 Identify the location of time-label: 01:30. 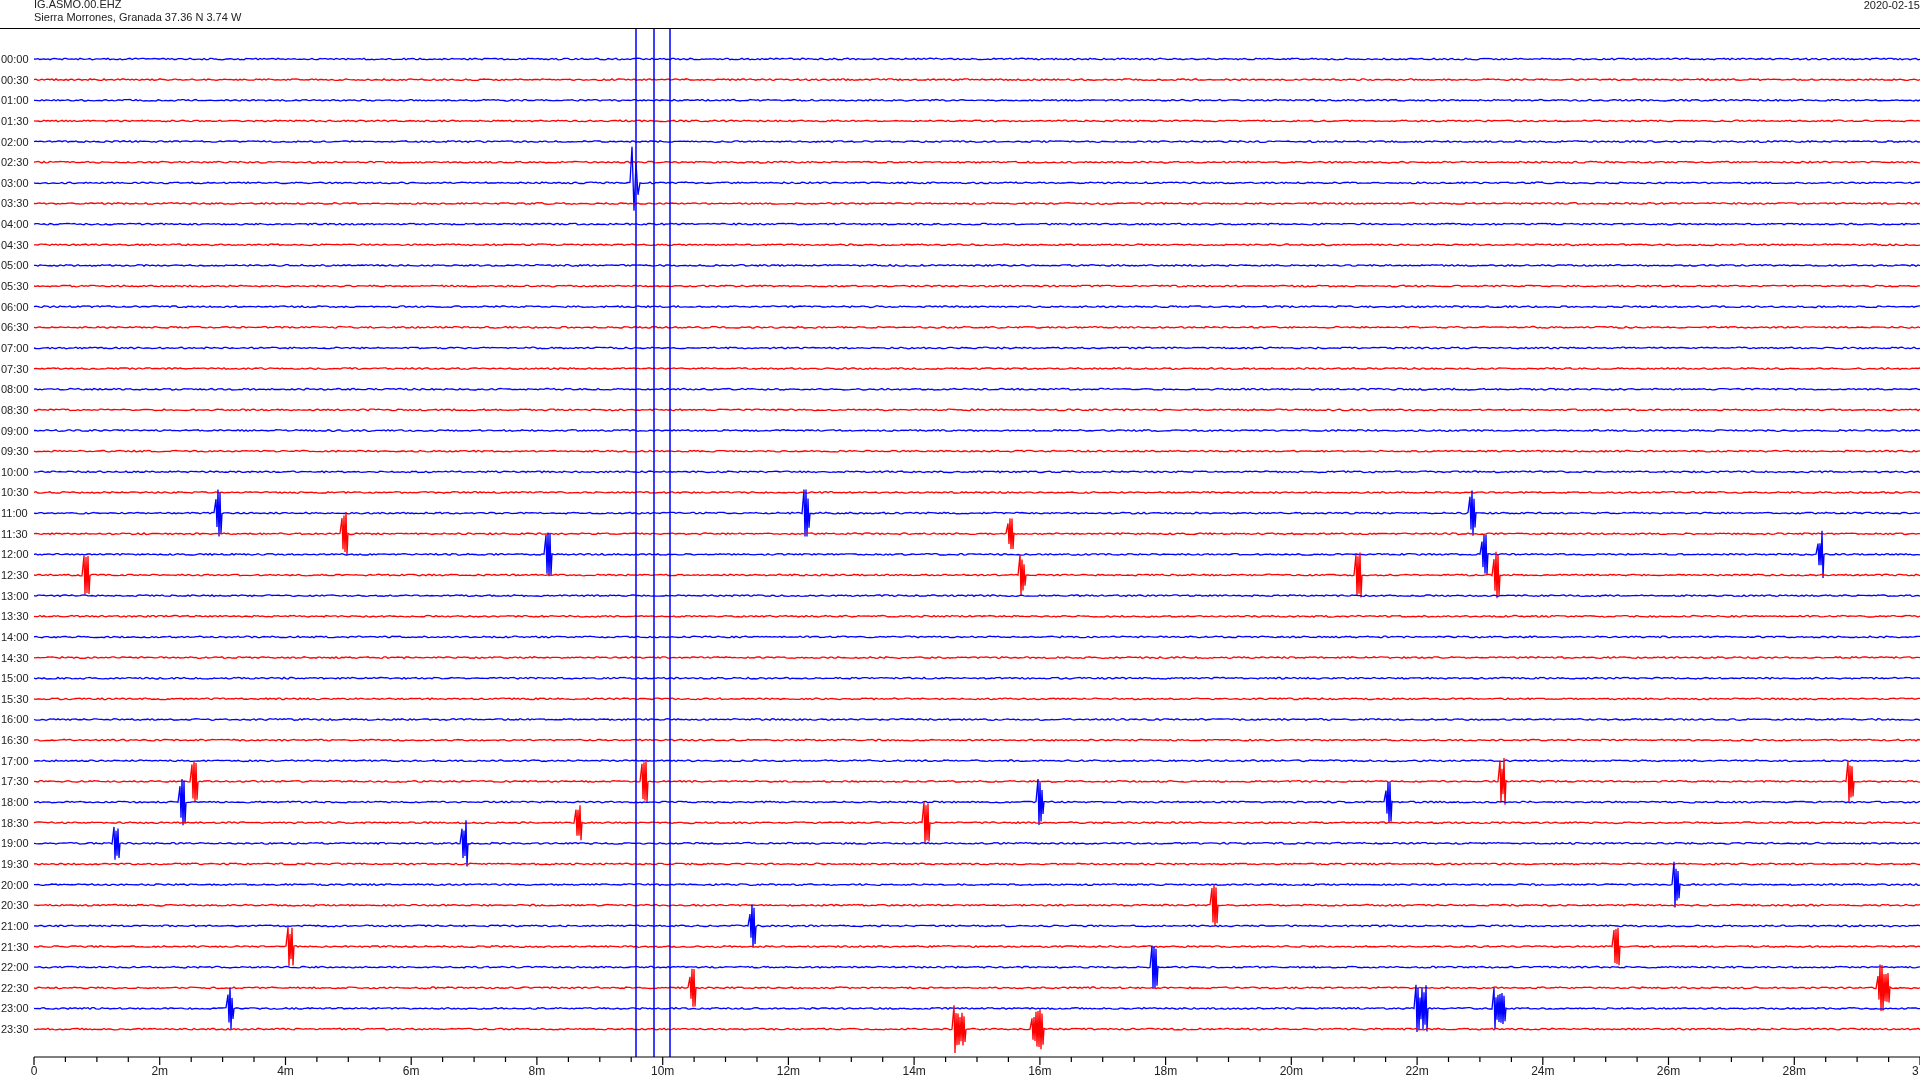
(15, 120).